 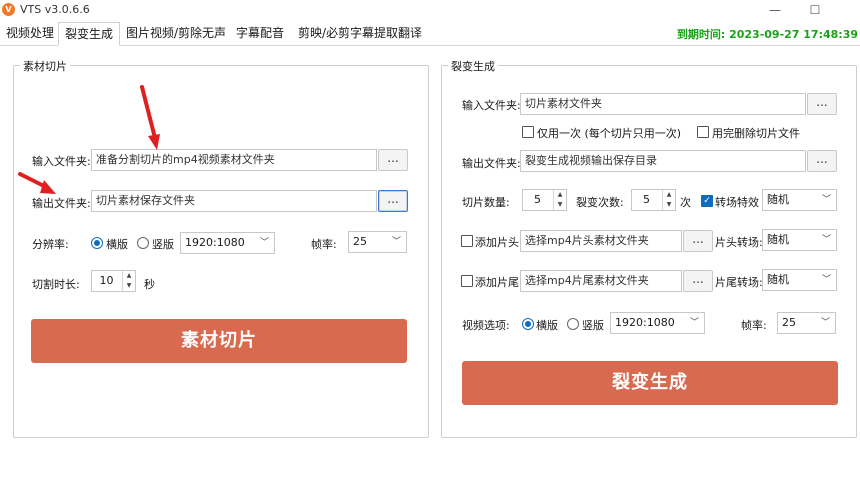 What do you see at coordinates (653, 200) in the screenshot?
I see `fission-count-stepper: 5 ▲ ▼` at bounding box center [653, 200].